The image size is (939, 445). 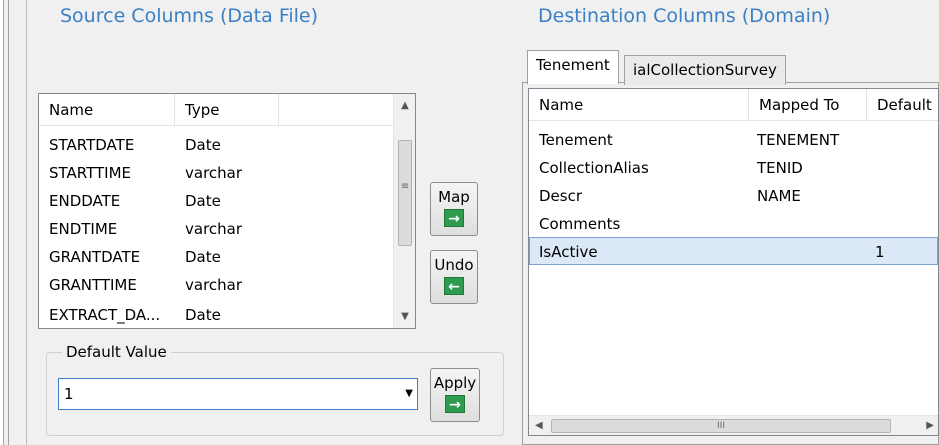 I want to click on destination-columns-title: Destination Columns (Domain), so click(x=684, y=16).